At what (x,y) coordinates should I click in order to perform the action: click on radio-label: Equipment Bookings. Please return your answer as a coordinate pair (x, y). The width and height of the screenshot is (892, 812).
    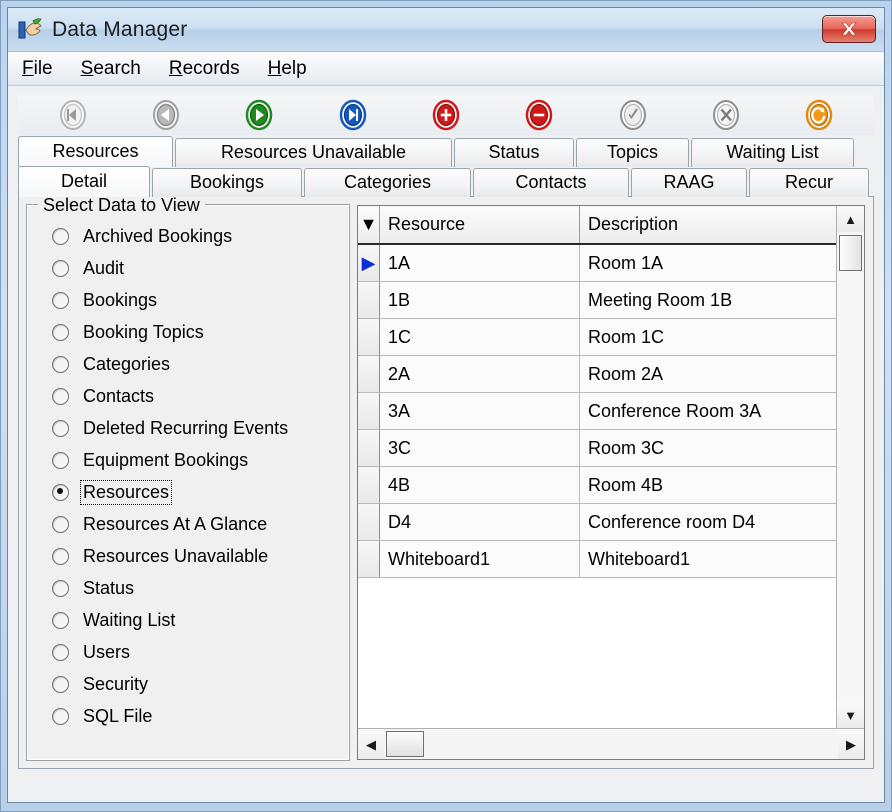
    Looking at the image, I should click on (166, 459).